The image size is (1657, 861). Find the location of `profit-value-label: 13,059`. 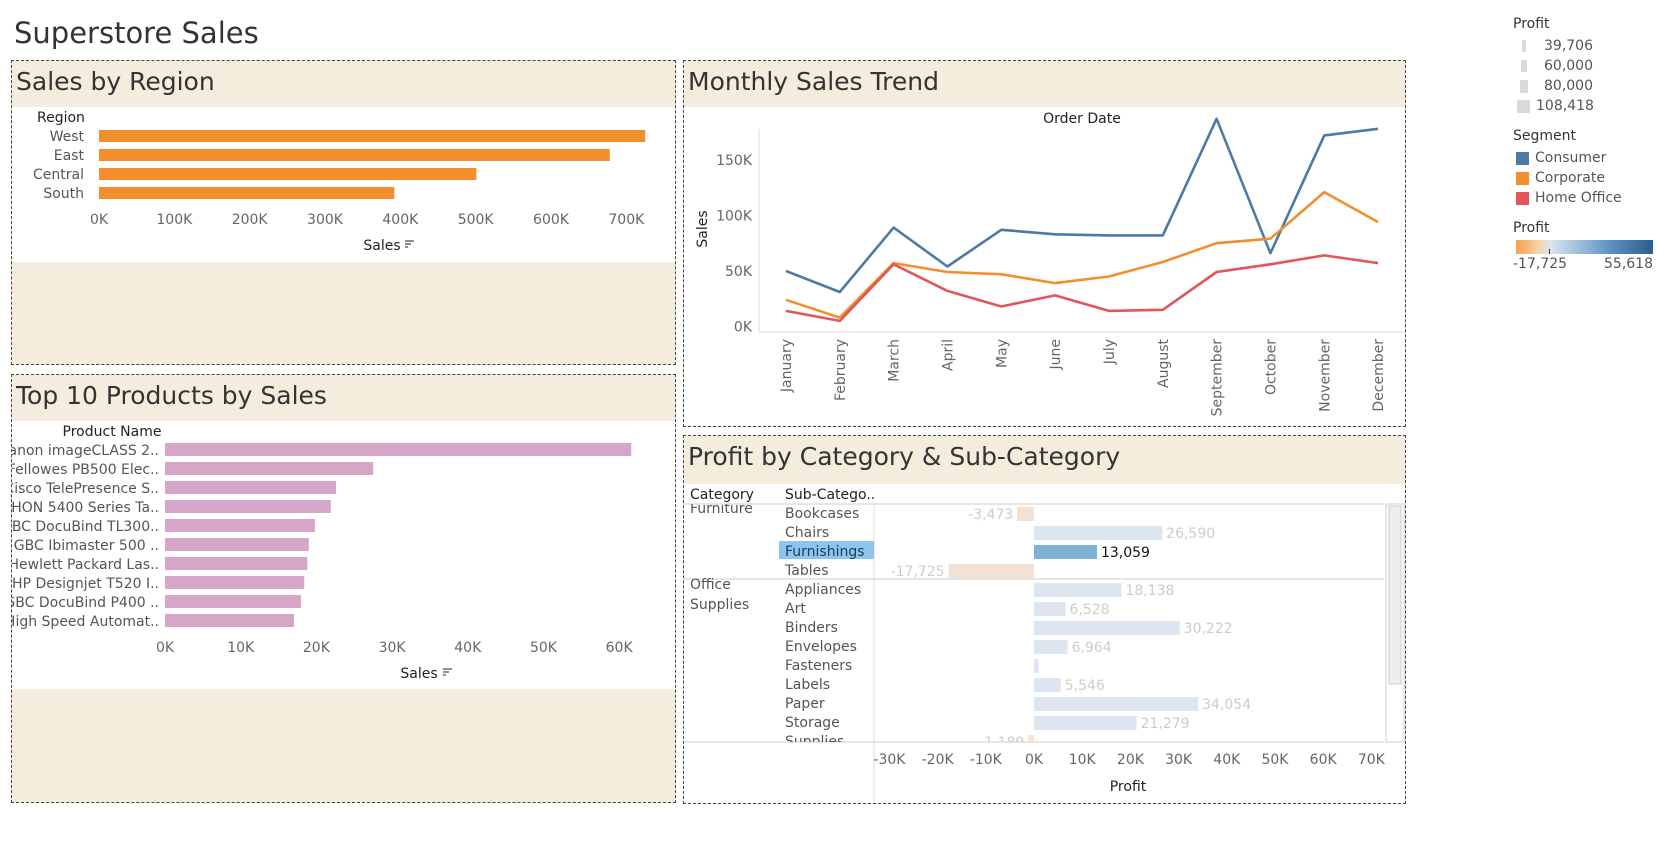

profit-value-label: 13,059 is located at coordinates (1125, 553).